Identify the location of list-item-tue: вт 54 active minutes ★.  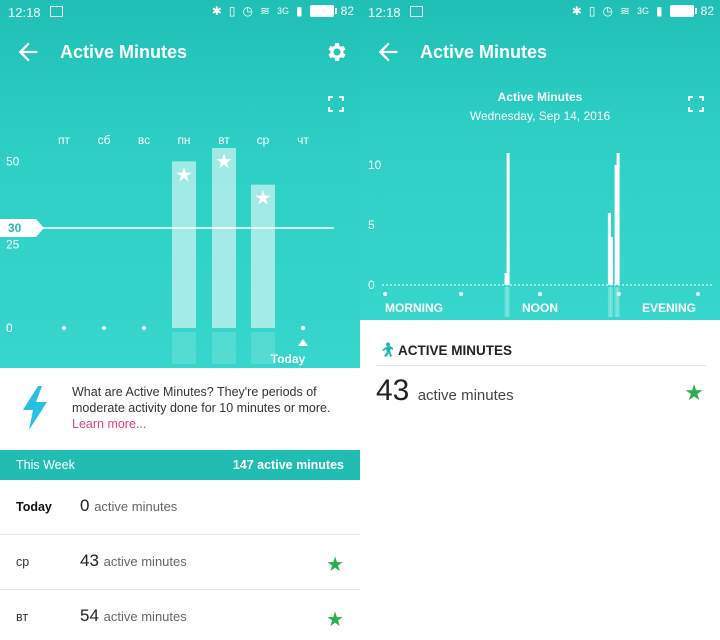
(180, 615).